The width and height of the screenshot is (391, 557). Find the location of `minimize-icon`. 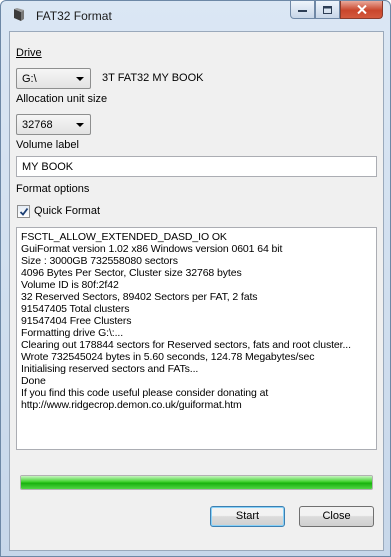

minimize-icon is located at coordinates (302, 10).